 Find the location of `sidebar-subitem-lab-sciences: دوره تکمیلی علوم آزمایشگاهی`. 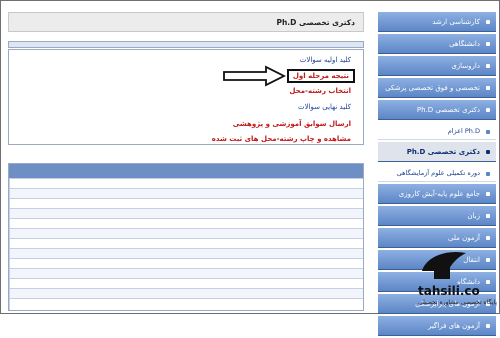

sidebar-subitem-lab-sciences: دوره تکمیلی علوم آزمایشگاهی is located at coordinates (437, 173).